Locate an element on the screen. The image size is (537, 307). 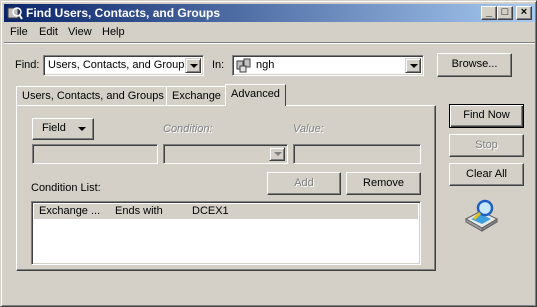
find-people-icon is located at coordinates (15, 13).